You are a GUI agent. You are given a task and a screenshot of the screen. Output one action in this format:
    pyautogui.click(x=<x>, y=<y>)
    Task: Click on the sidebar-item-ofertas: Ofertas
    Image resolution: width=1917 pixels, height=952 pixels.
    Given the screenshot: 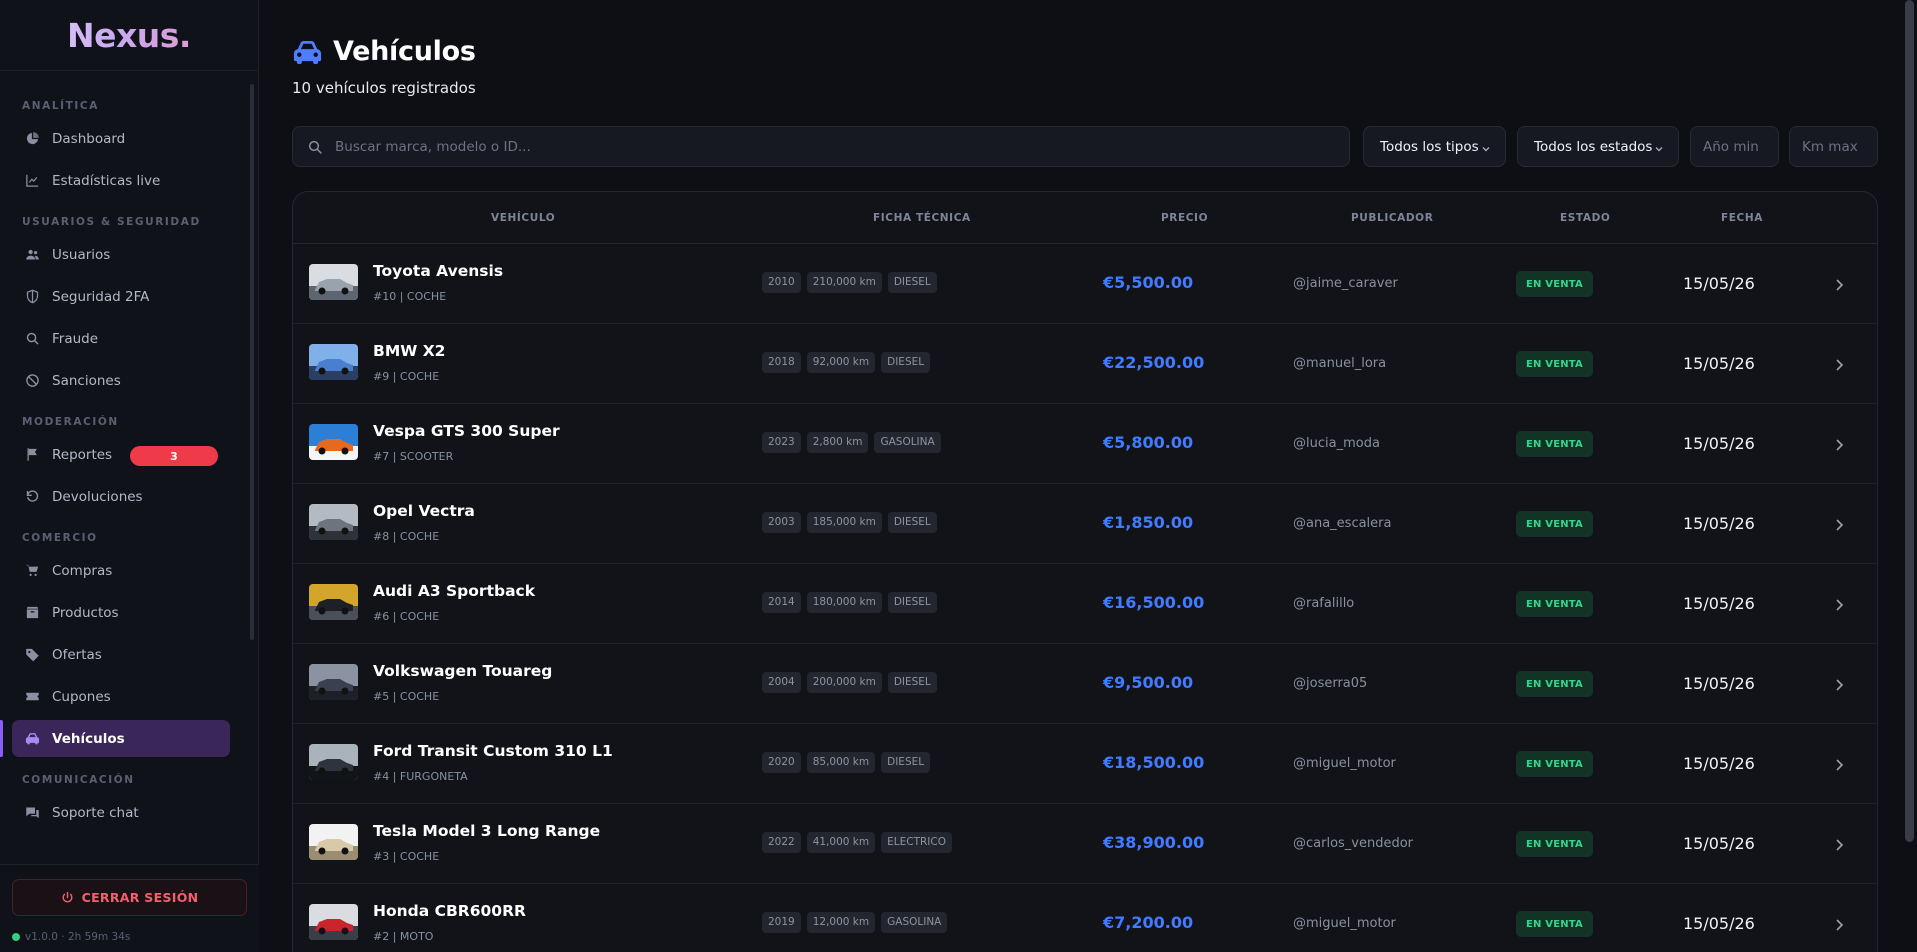 What is the action you would take?
    pyautogui.click(x=121, y=654)
    